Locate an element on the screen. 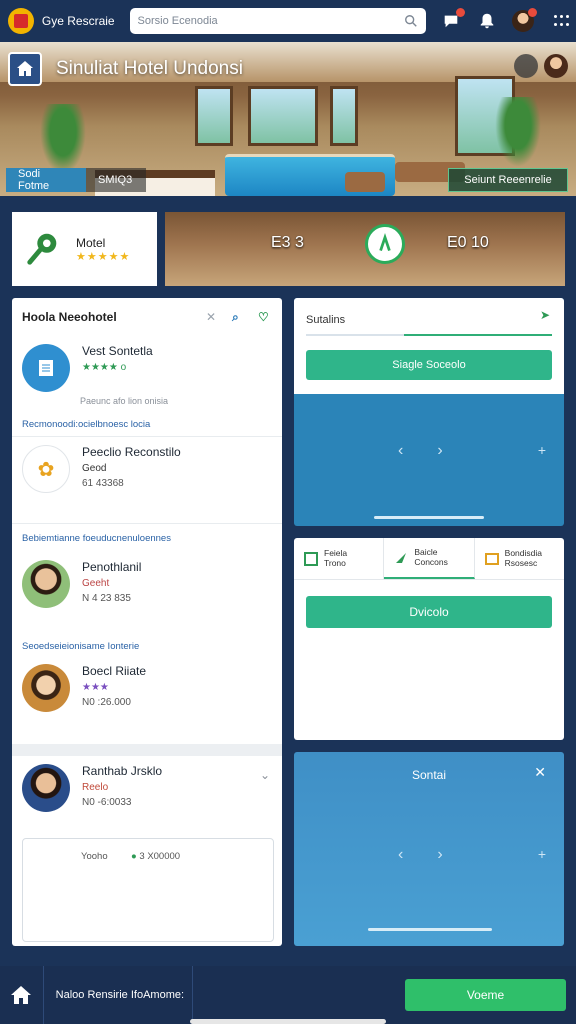 Image resolution: width=576 pixels, height=1024 pixels. avatar-badge is located at coordinates (533, 12).